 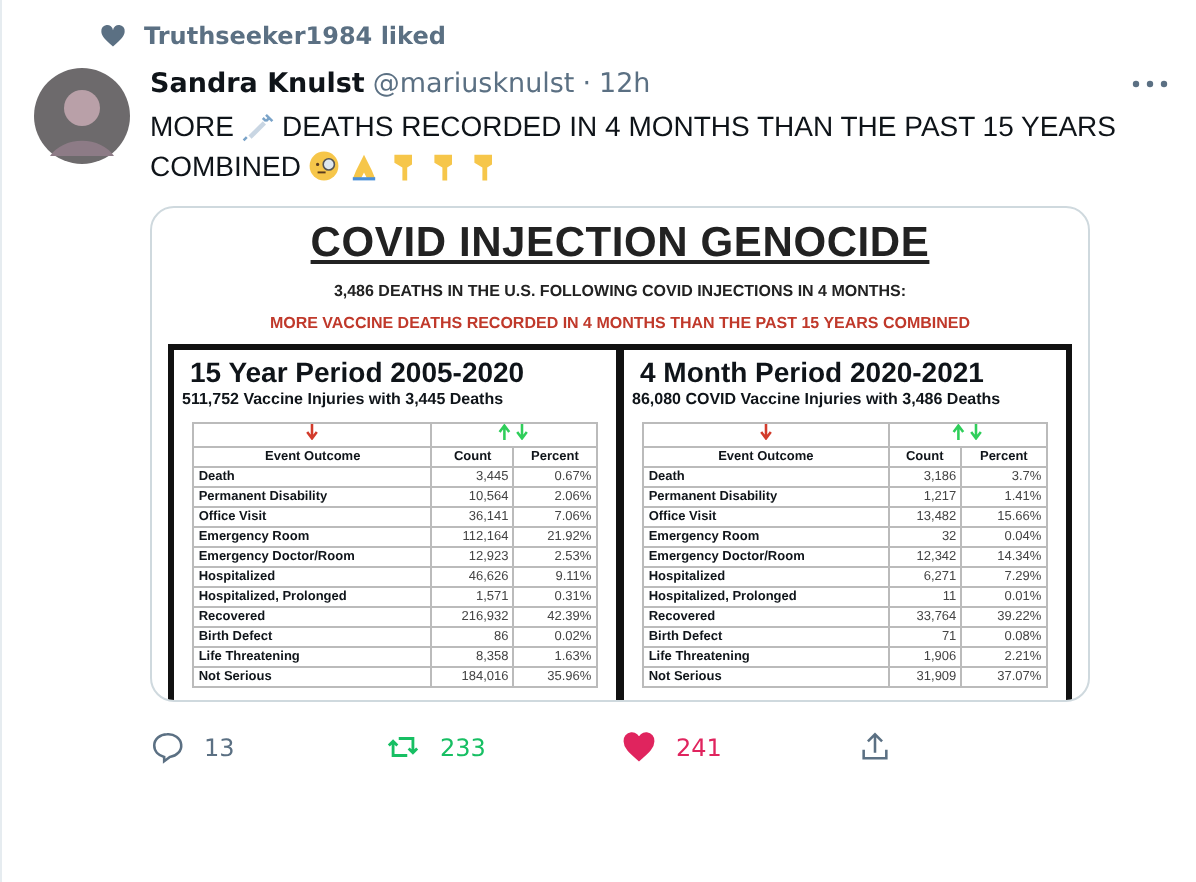 I want to click on panel-heading: 15 Year Period 2005-2020, so click(x=357, y=372).